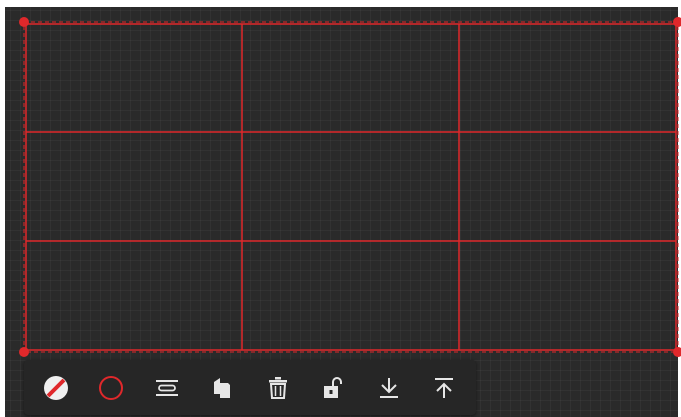 Image resolution: width=681 pixels, height=417 pixels. I want to click on stroke-color-button, so click(111, 388).